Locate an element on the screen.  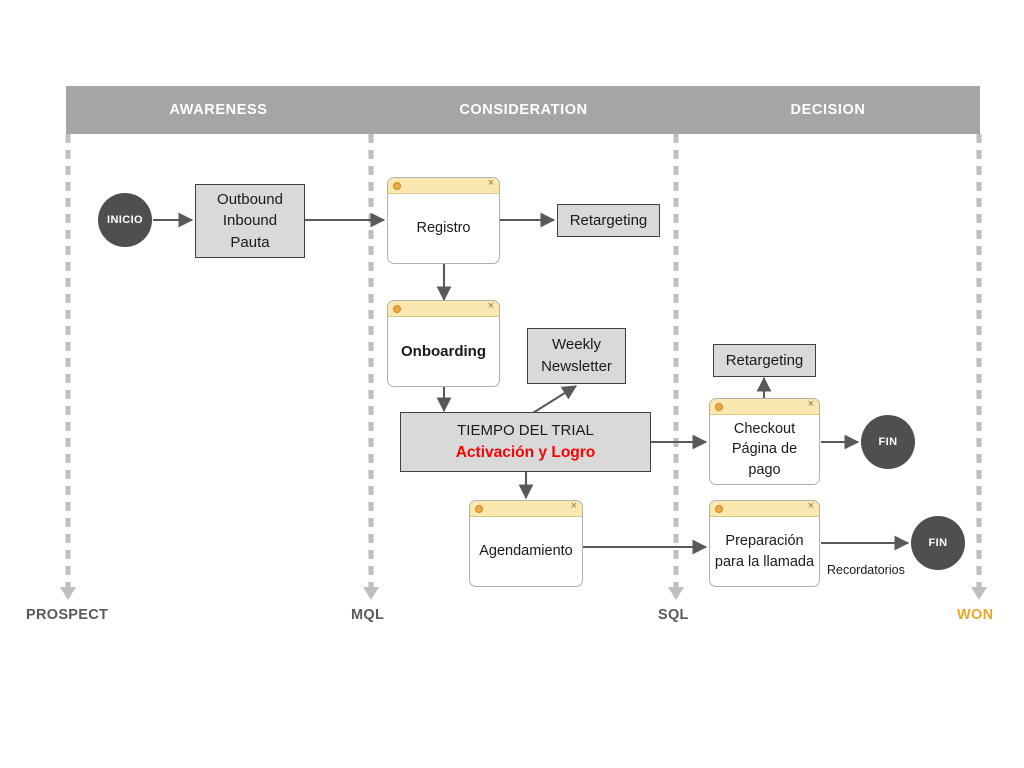
stage-band-consideration: CONSIDERATION is located at coordinates (523, 110).